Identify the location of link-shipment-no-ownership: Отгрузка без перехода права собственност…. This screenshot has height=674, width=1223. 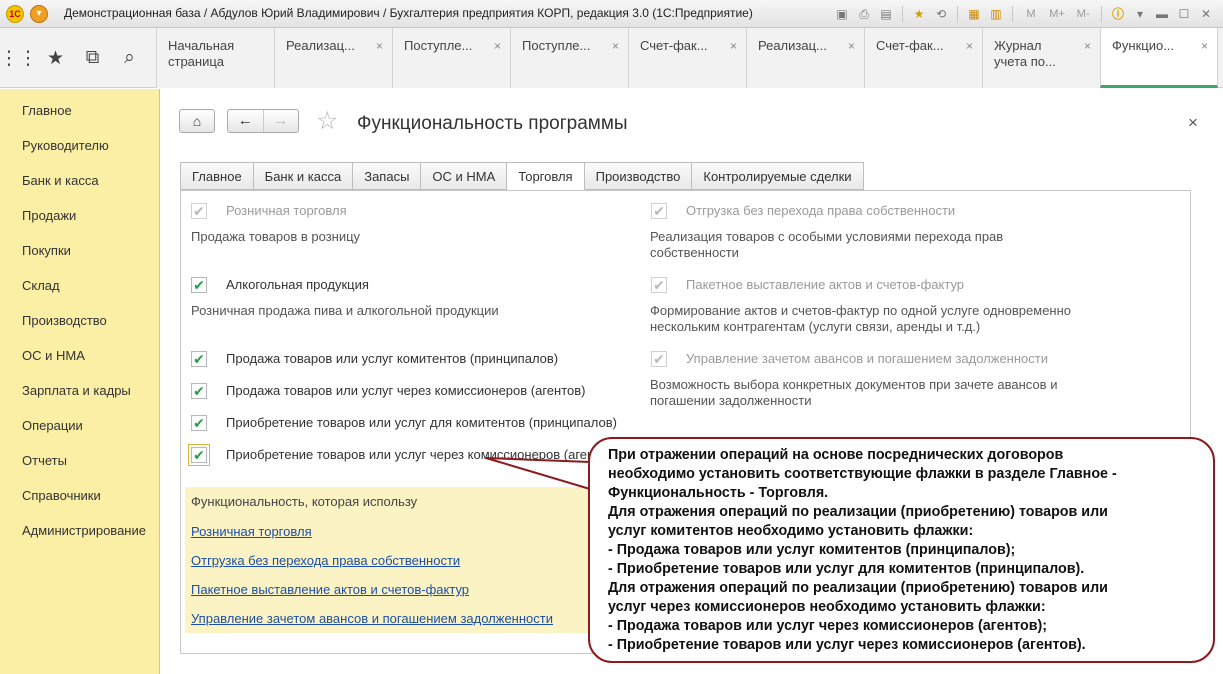
(325, 560).